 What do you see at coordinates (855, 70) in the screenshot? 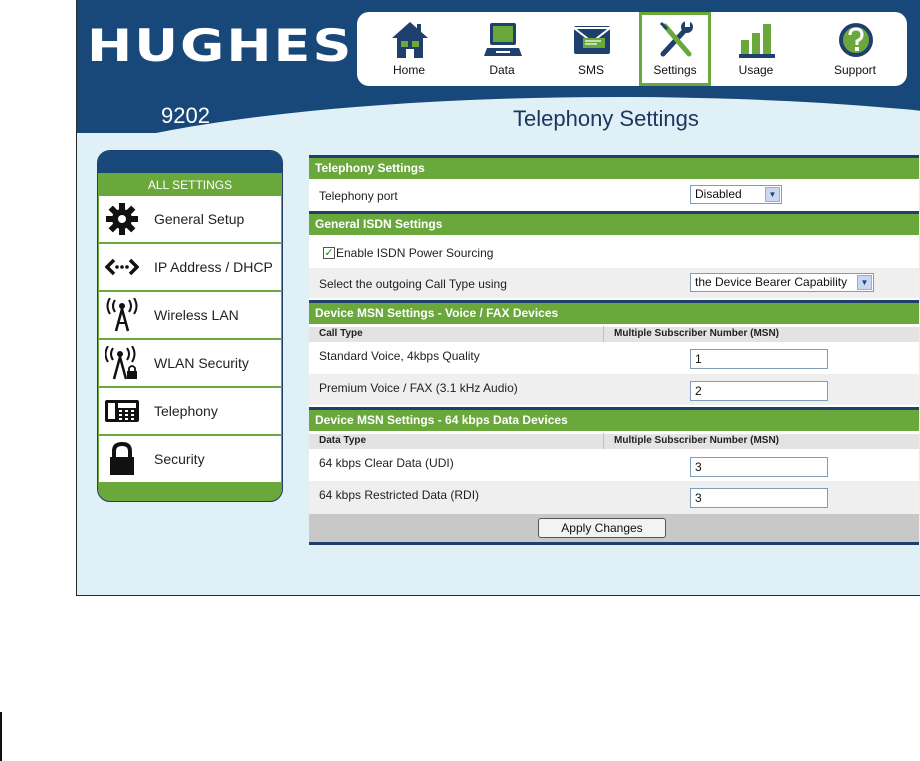
I see `nav-support-label: Support` at bounding box center [855, 70].